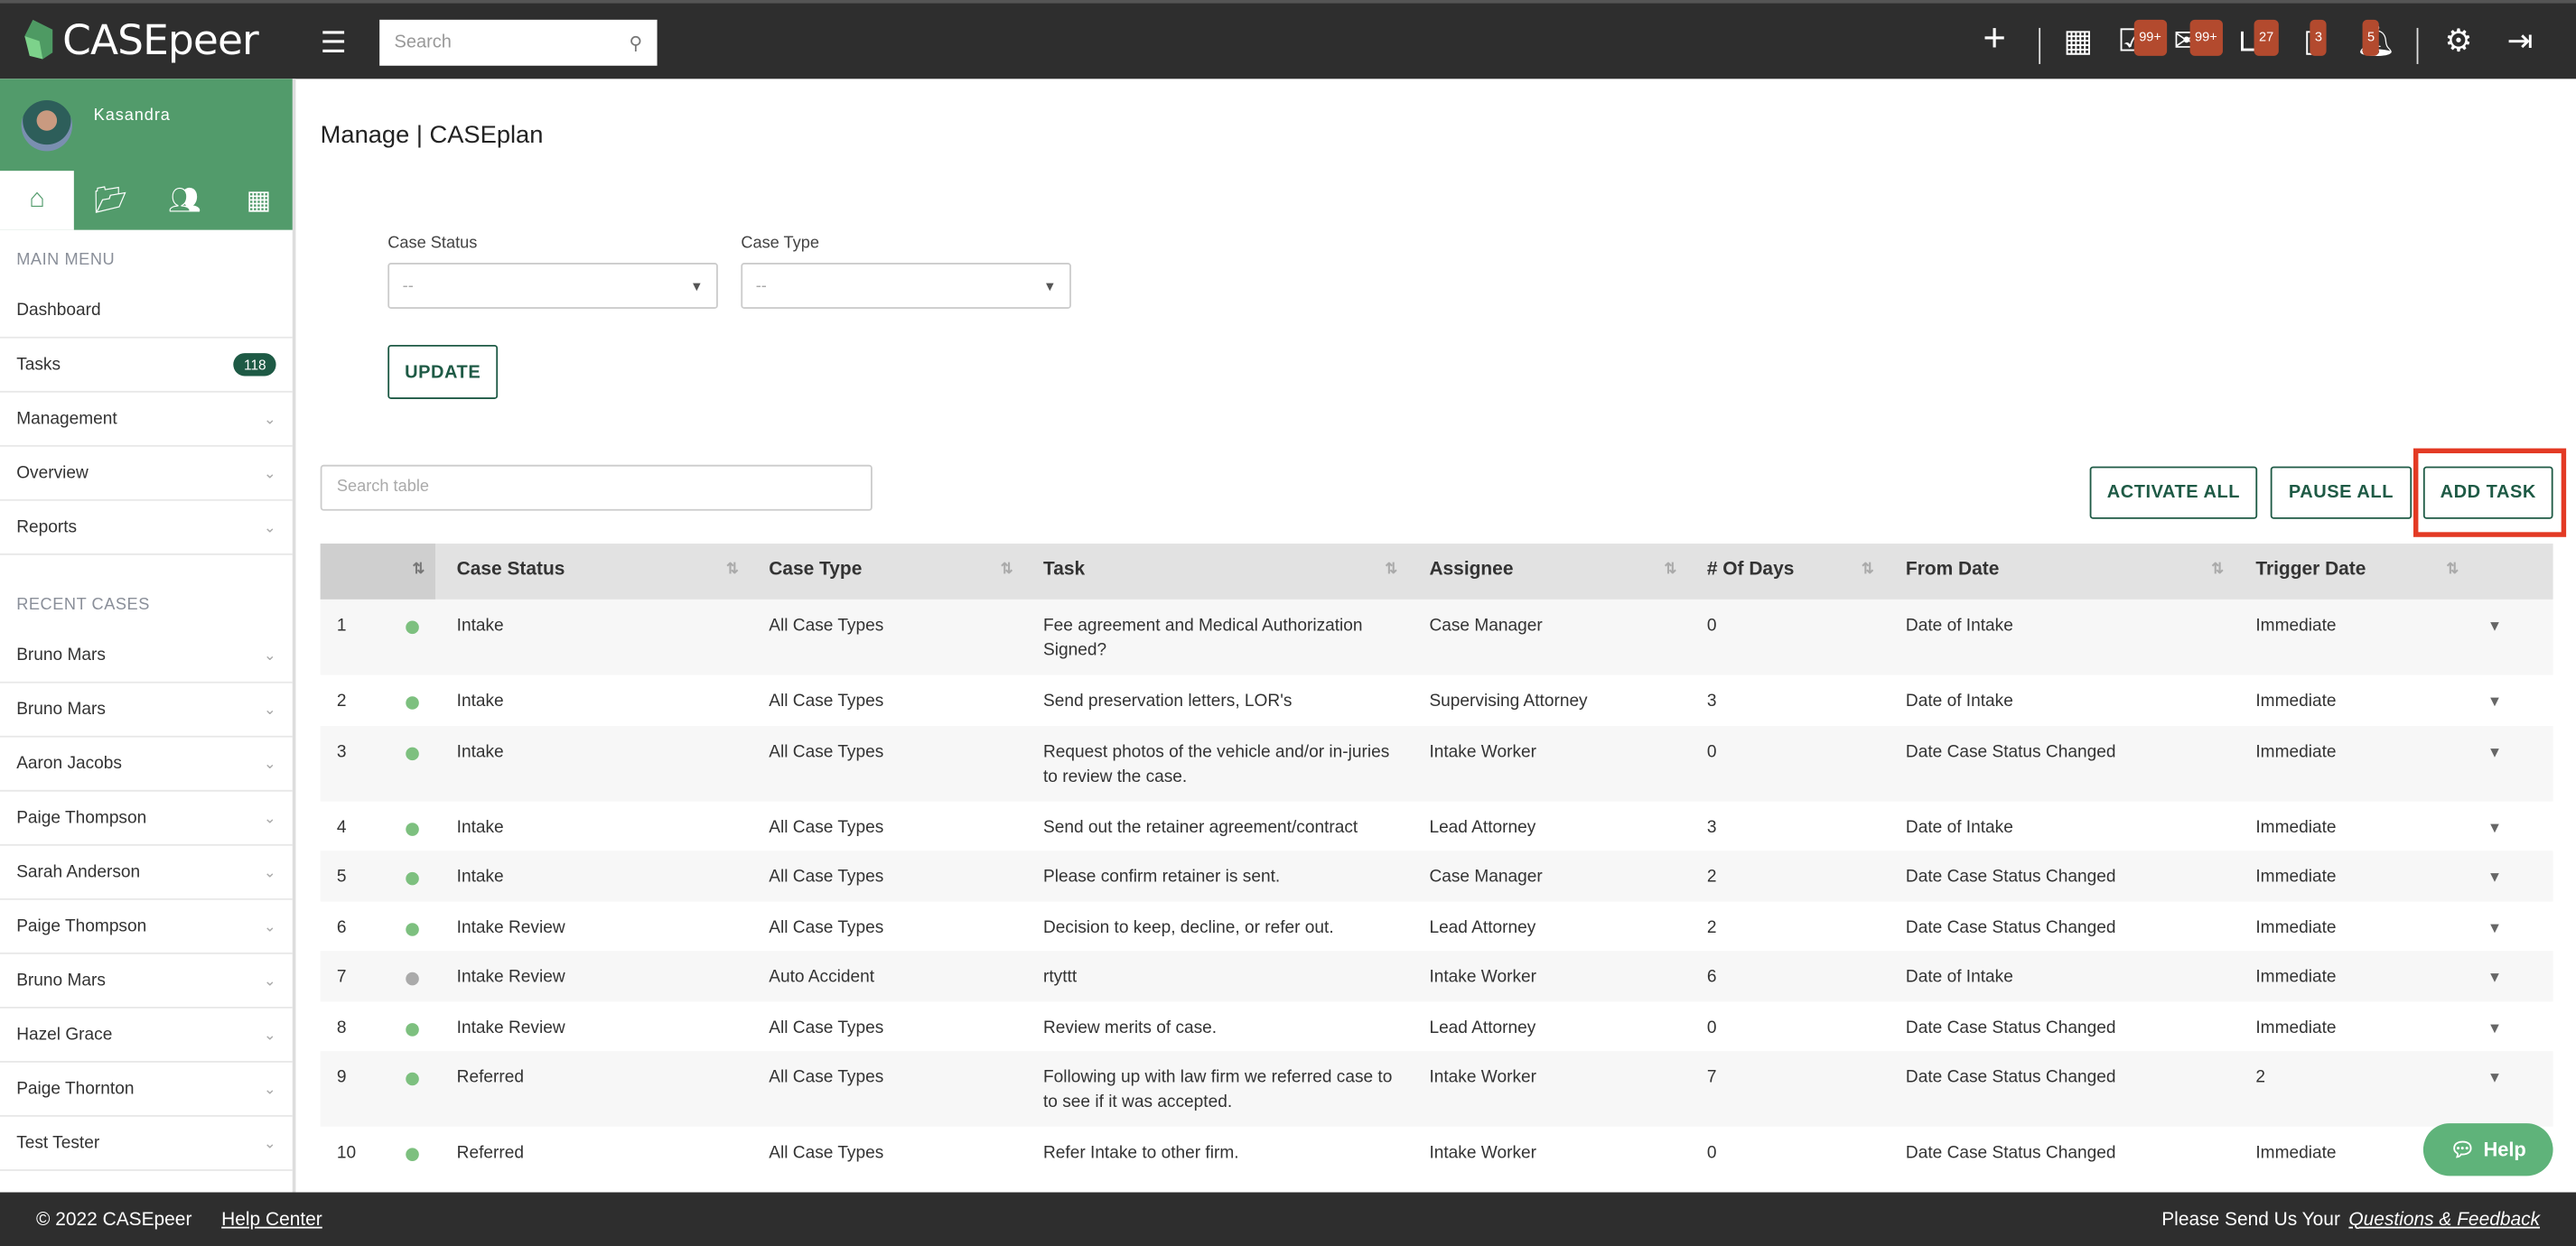 The width and height of the screenshot is (2576, 1246). What do you see at coordinates (1064, 570) in the screenshot?
I see `header-task: Task` at bounding box center [1064, 570].